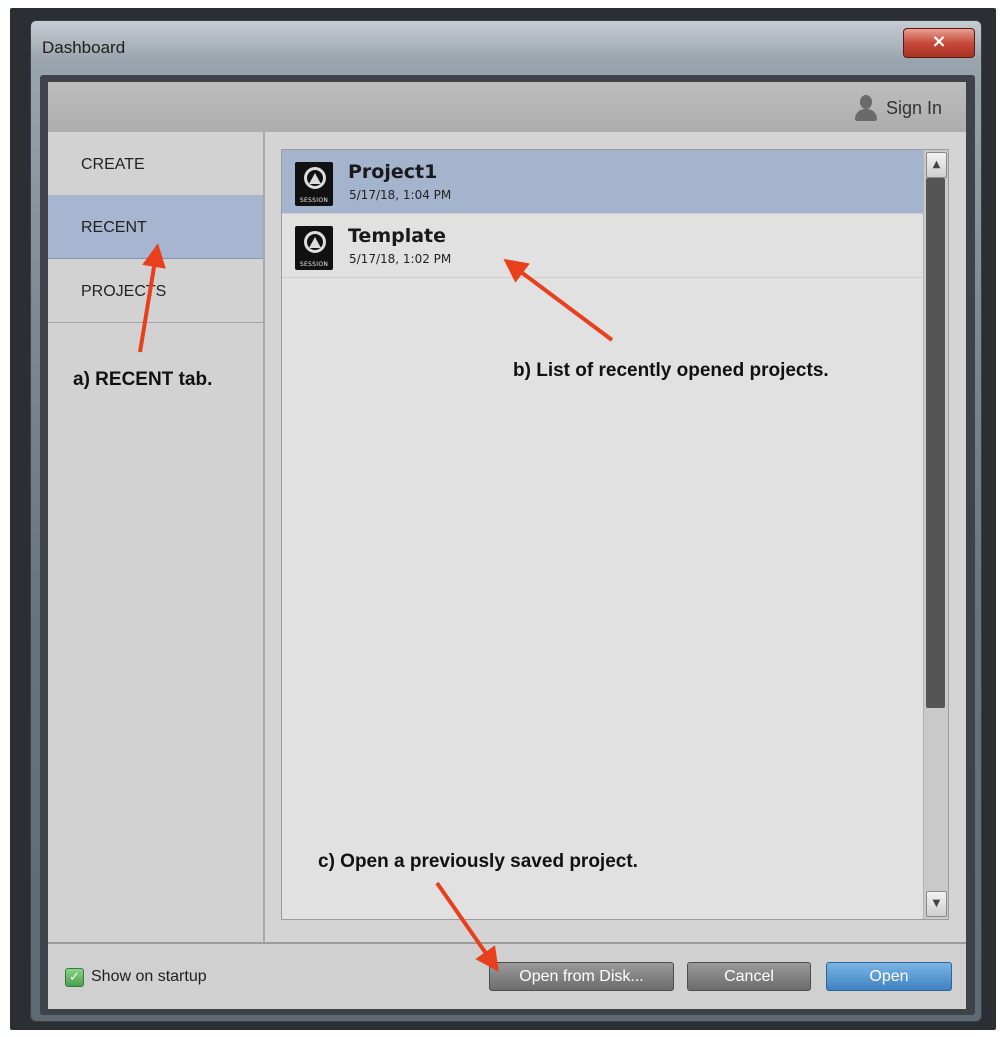 The height and width of the screenshot is (1037, 1000). I want to click on checkmark-icon: ✓, so click(74, 977).